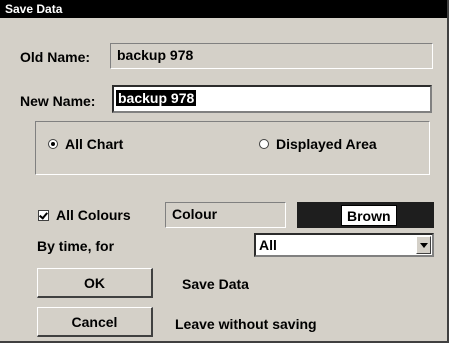  Describe the element at coordinates (43, 215) in the screenshot. I see `checkbox-checked-icon` at that location.